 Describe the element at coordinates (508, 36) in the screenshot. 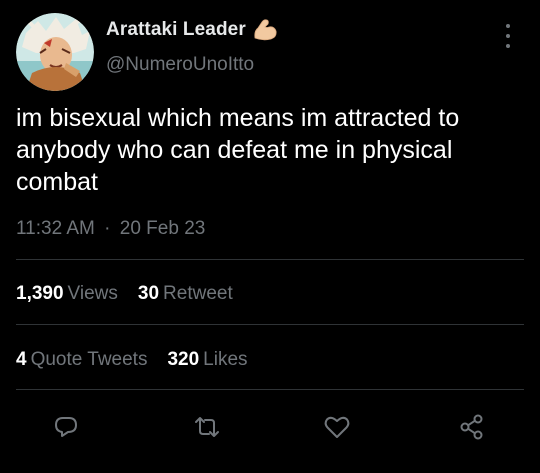

I see `more-options-icon` at that location.